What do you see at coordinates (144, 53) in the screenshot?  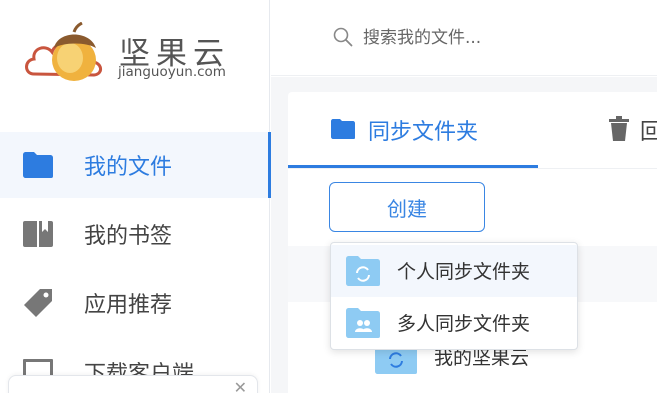 I see `logo: 坚果云 jianguoyun.com` at bounding box center [144, 53].